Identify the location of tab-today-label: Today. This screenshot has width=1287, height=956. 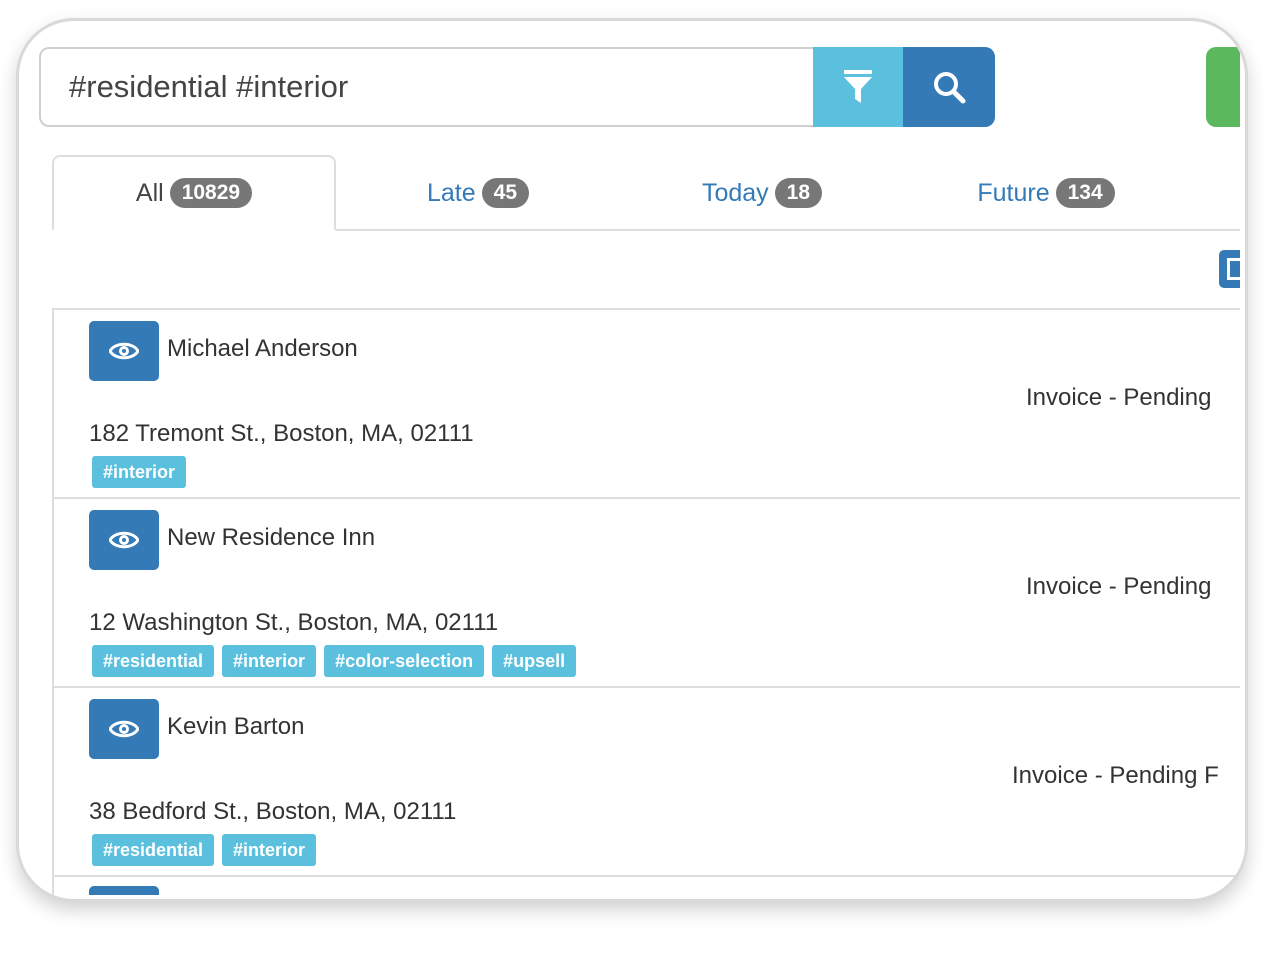
(735, 192).